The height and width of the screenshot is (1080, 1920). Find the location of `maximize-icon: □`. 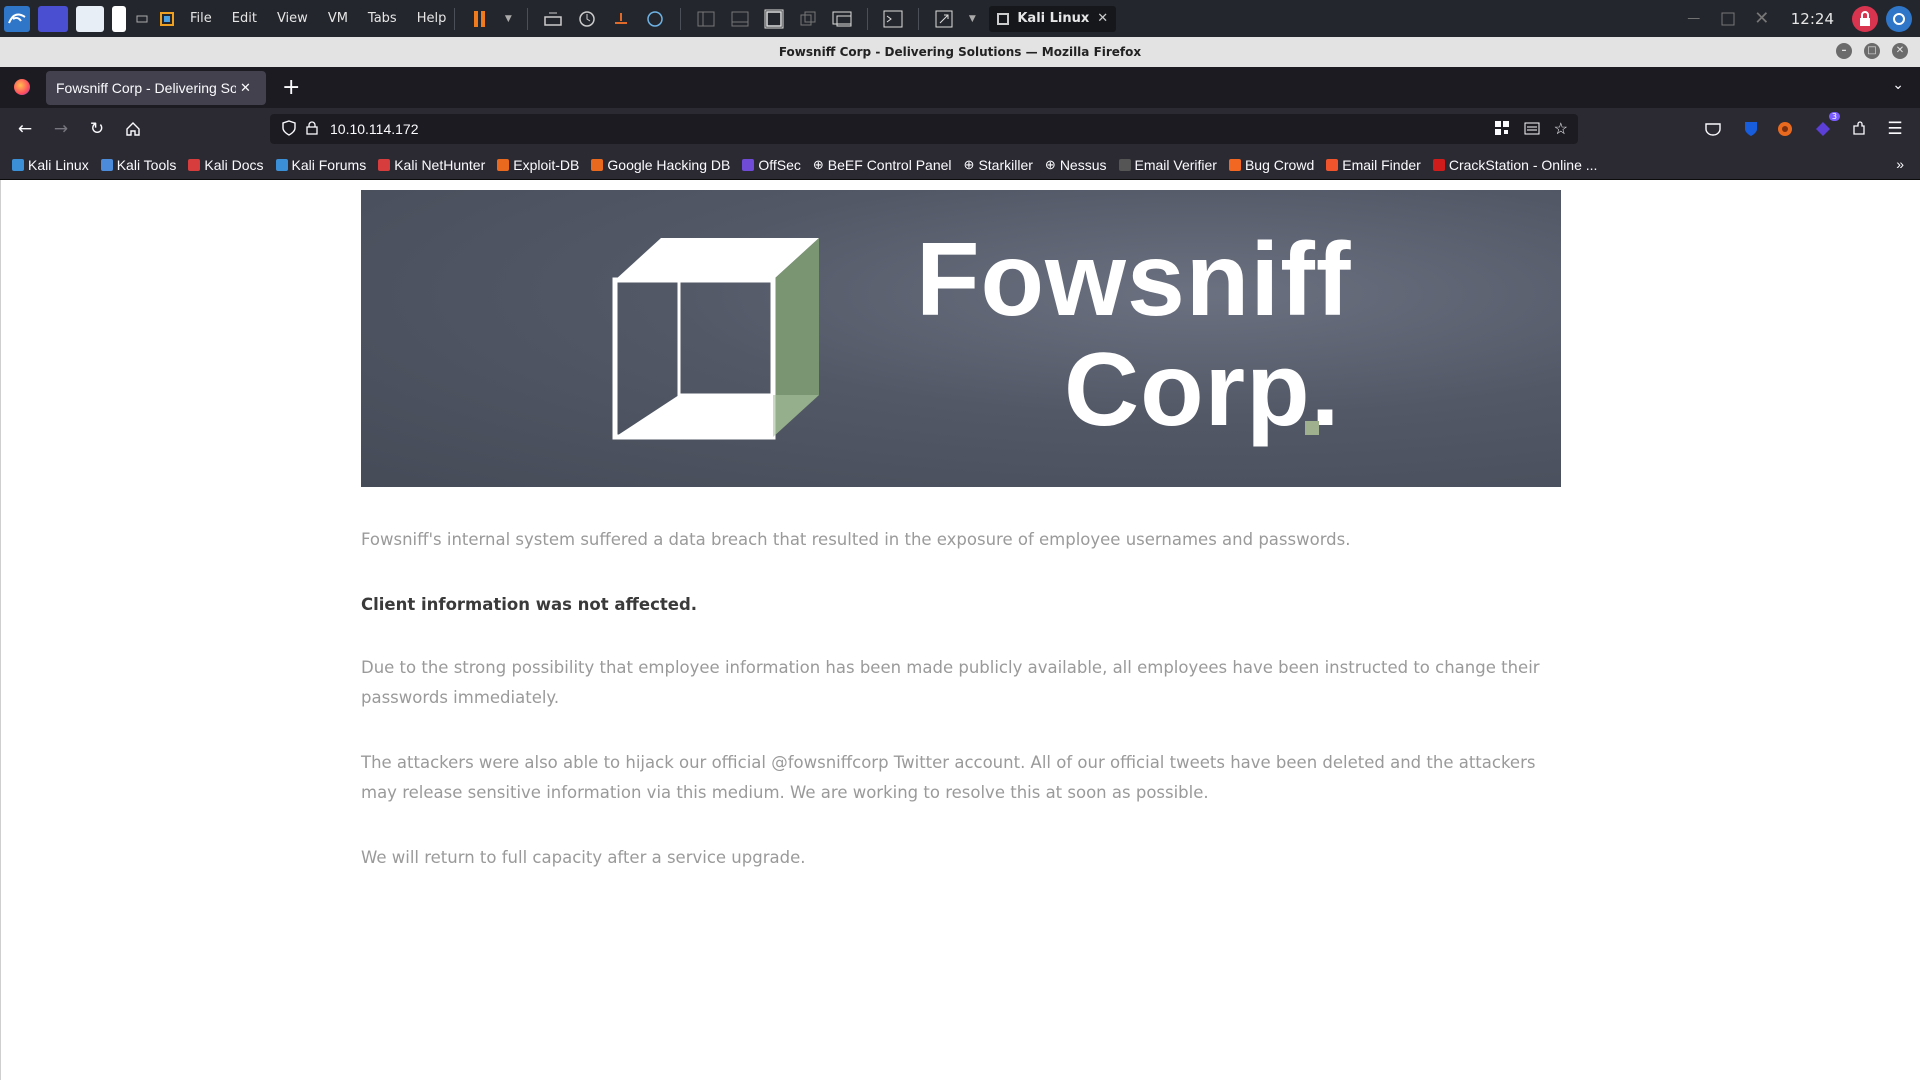

maximize-icon: □ is located at coordinates (1872, 51).